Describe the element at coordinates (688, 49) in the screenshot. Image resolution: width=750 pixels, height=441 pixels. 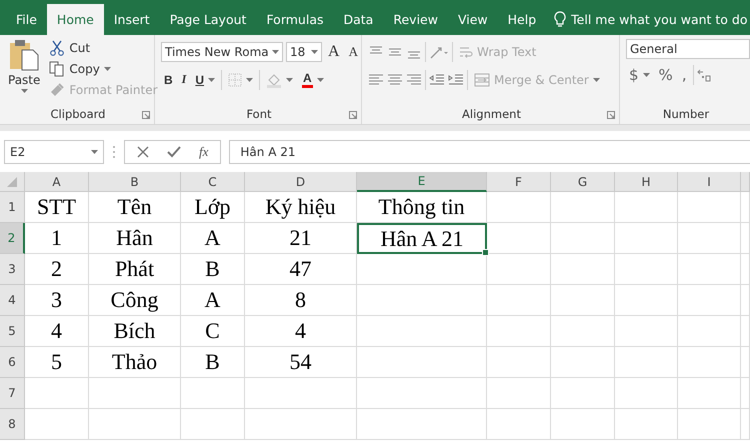
I see `number-format-field: General` at that location.